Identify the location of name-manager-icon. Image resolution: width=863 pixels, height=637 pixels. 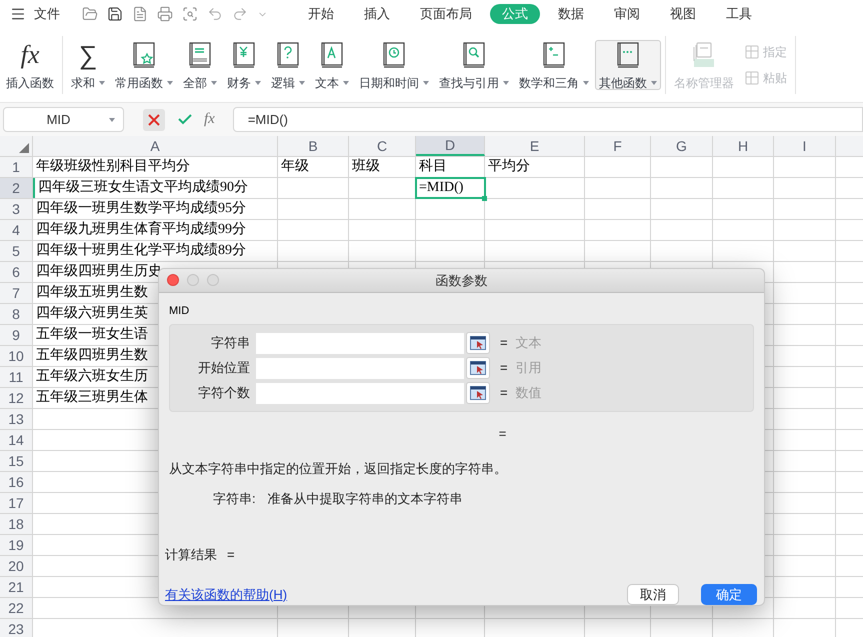
(704, 55).